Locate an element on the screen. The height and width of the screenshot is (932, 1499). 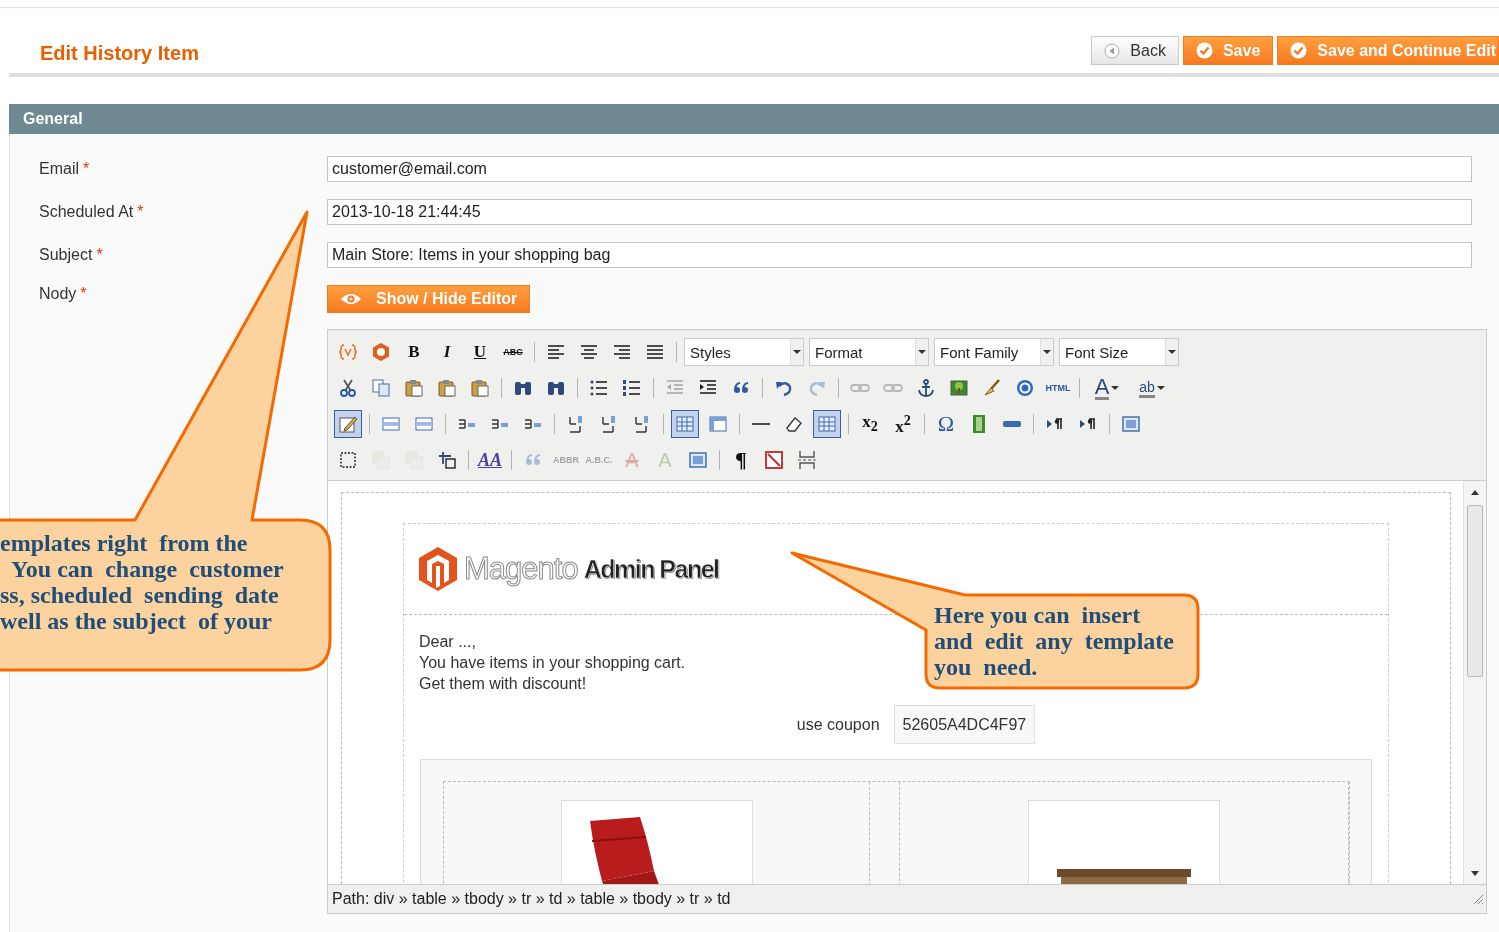
coupon-code: 52605A4DC4F97 is located at coordinates (964, 724).